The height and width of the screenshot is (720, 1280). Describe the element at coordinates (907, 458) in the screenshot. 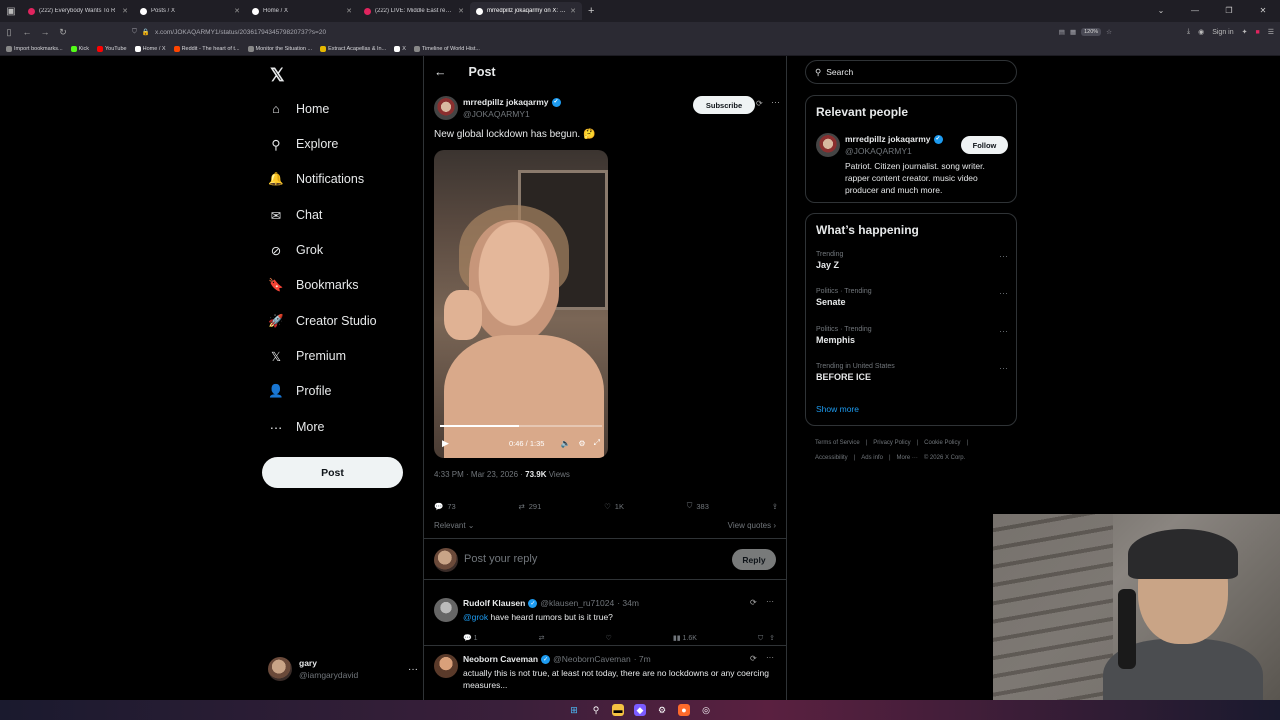

I see `footer-link: More ···` at that location.